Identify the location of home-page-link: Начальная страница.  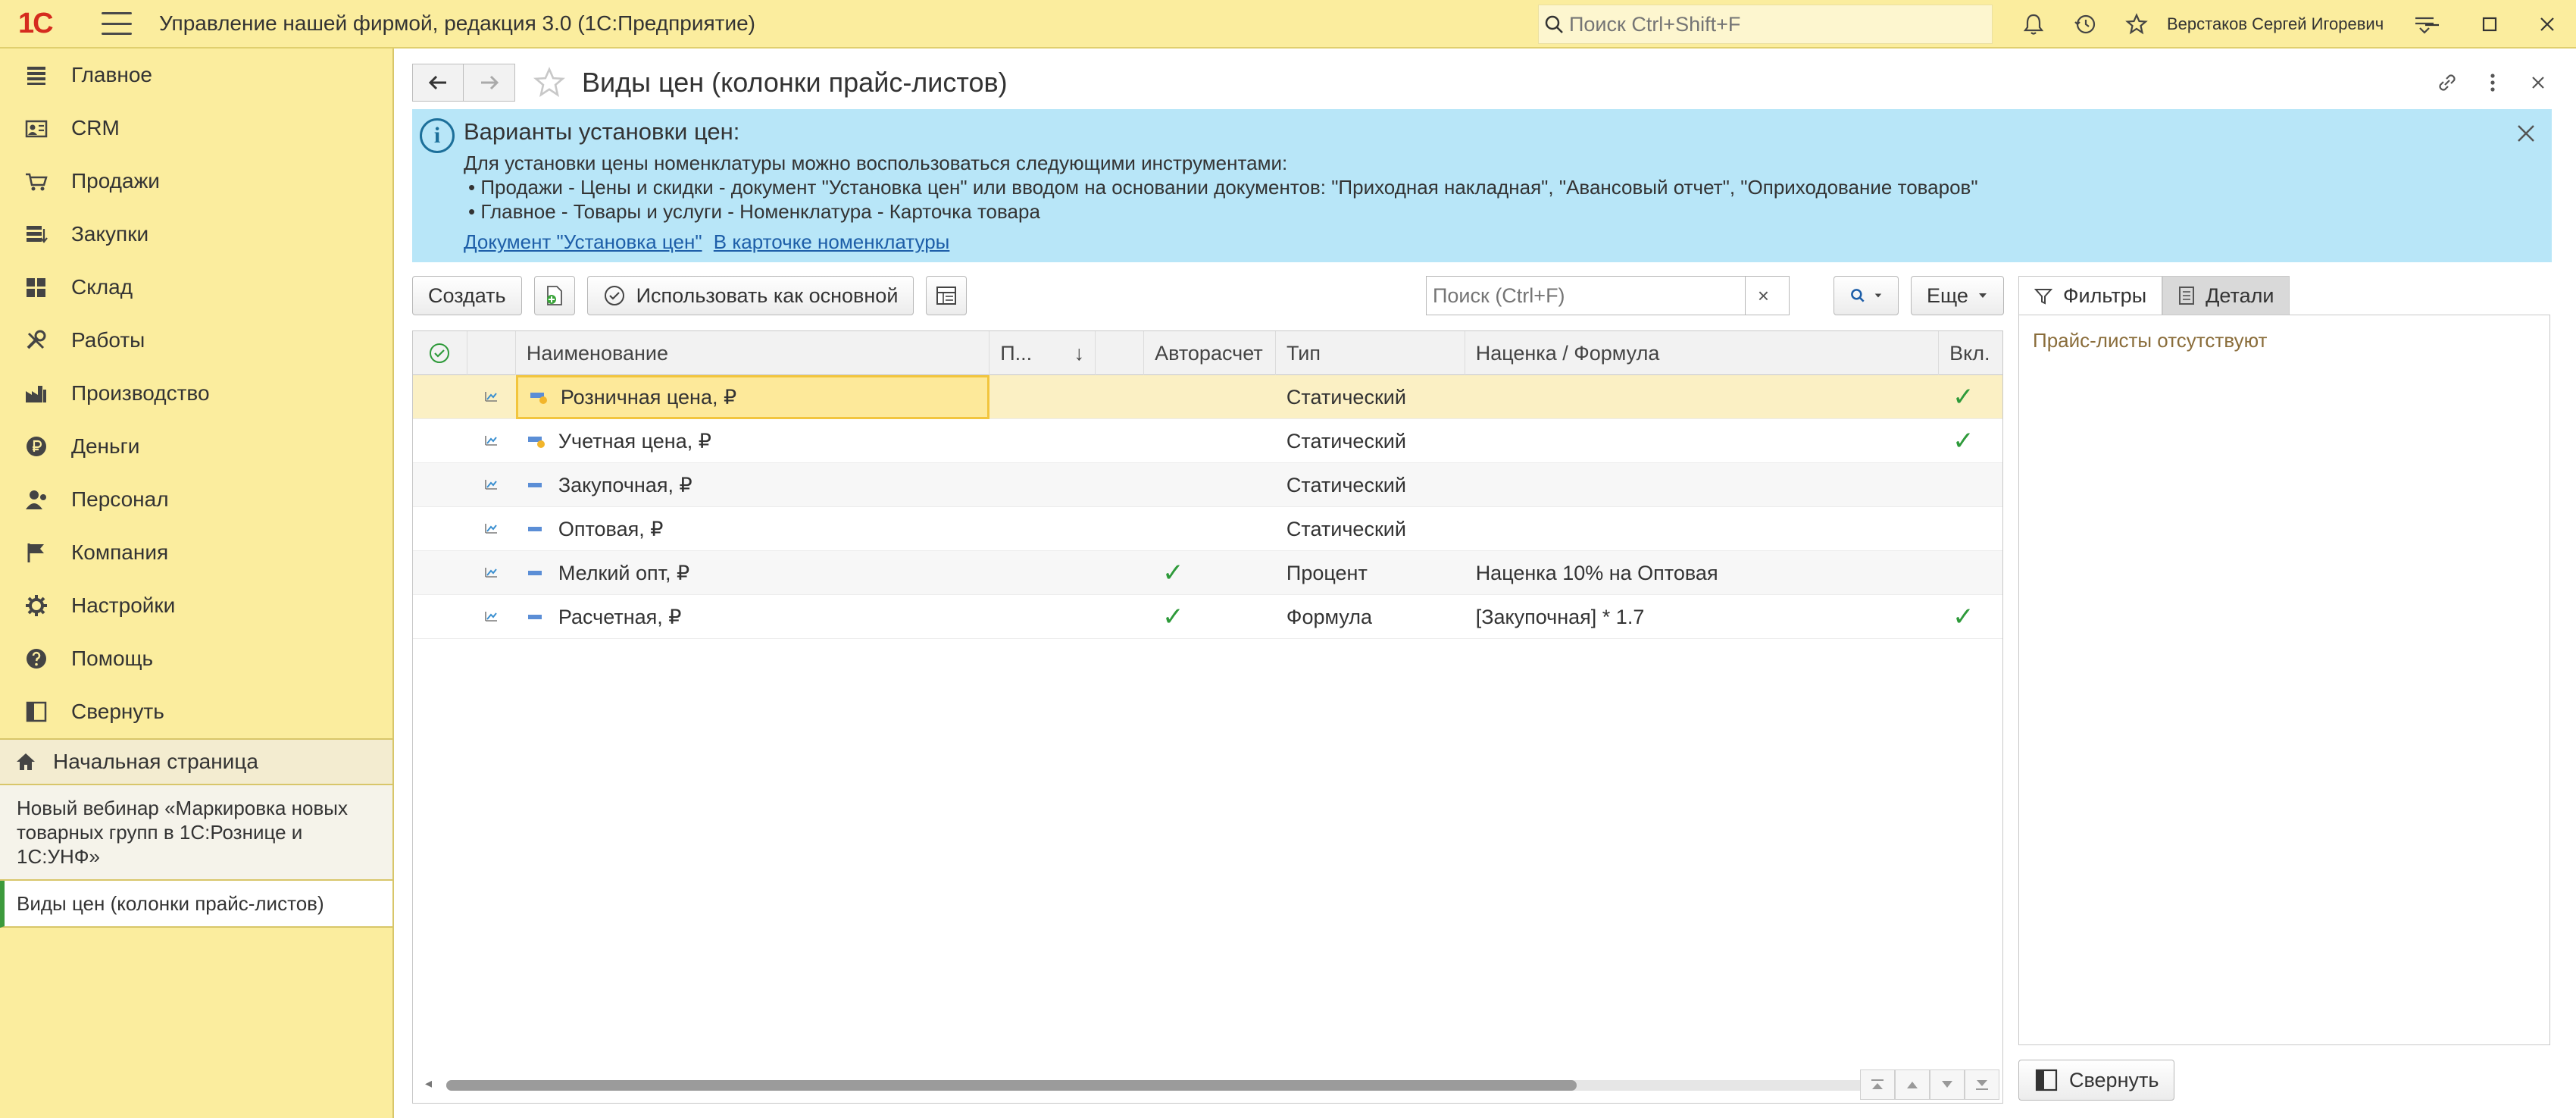
(196, 762).